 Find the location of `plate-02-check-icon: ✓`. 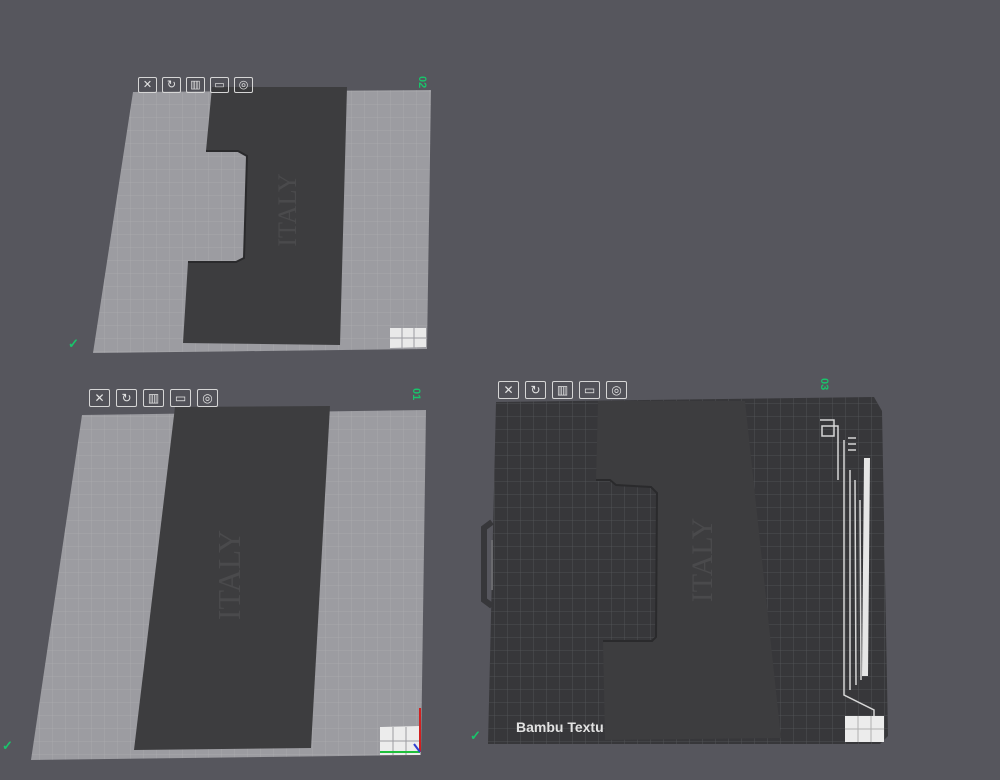

plate-02-check-icon: ✓ is located at coordinates (73, 343).